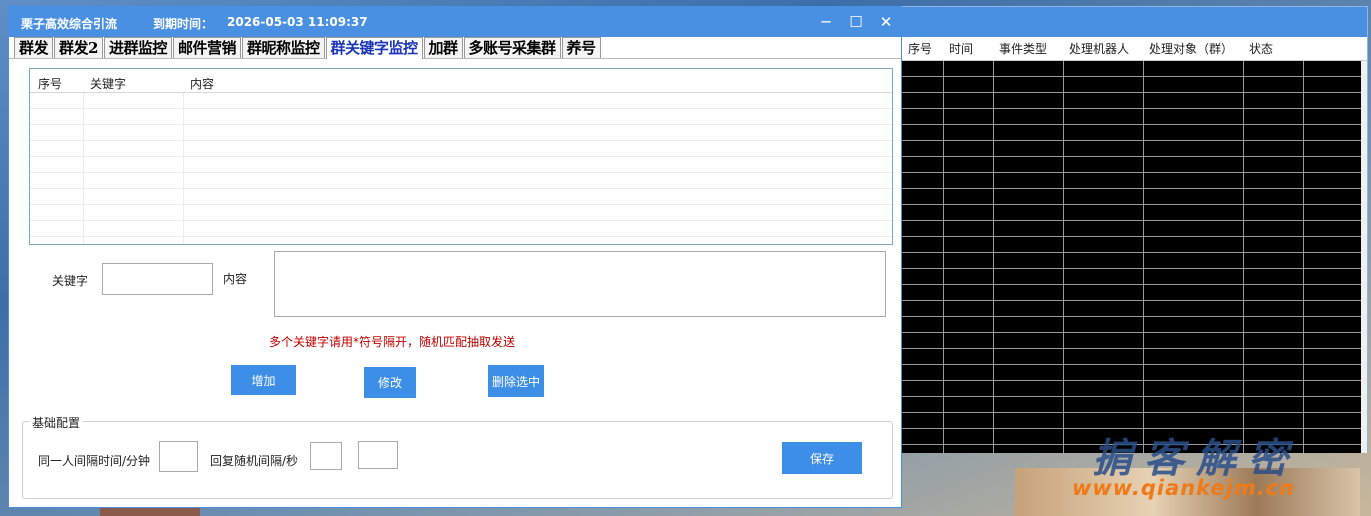 This screenshot has width=1371, height=516. What do you see at coordinates (254, 461) in the screenshot?
I see `reply-interval-label: 回复随机间隔/秒` at bounding box center [254, 461].